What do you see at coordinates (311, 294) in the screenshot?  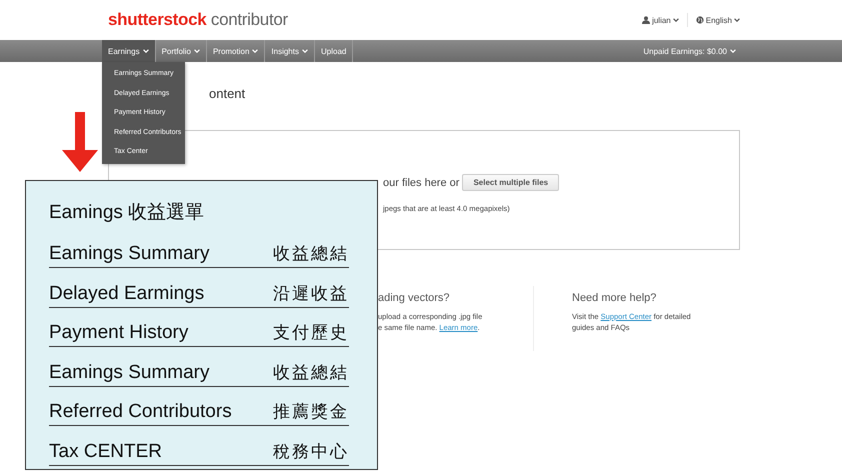 I see `chinese-label: 沿遲收益` at bounding box center [311, 294].